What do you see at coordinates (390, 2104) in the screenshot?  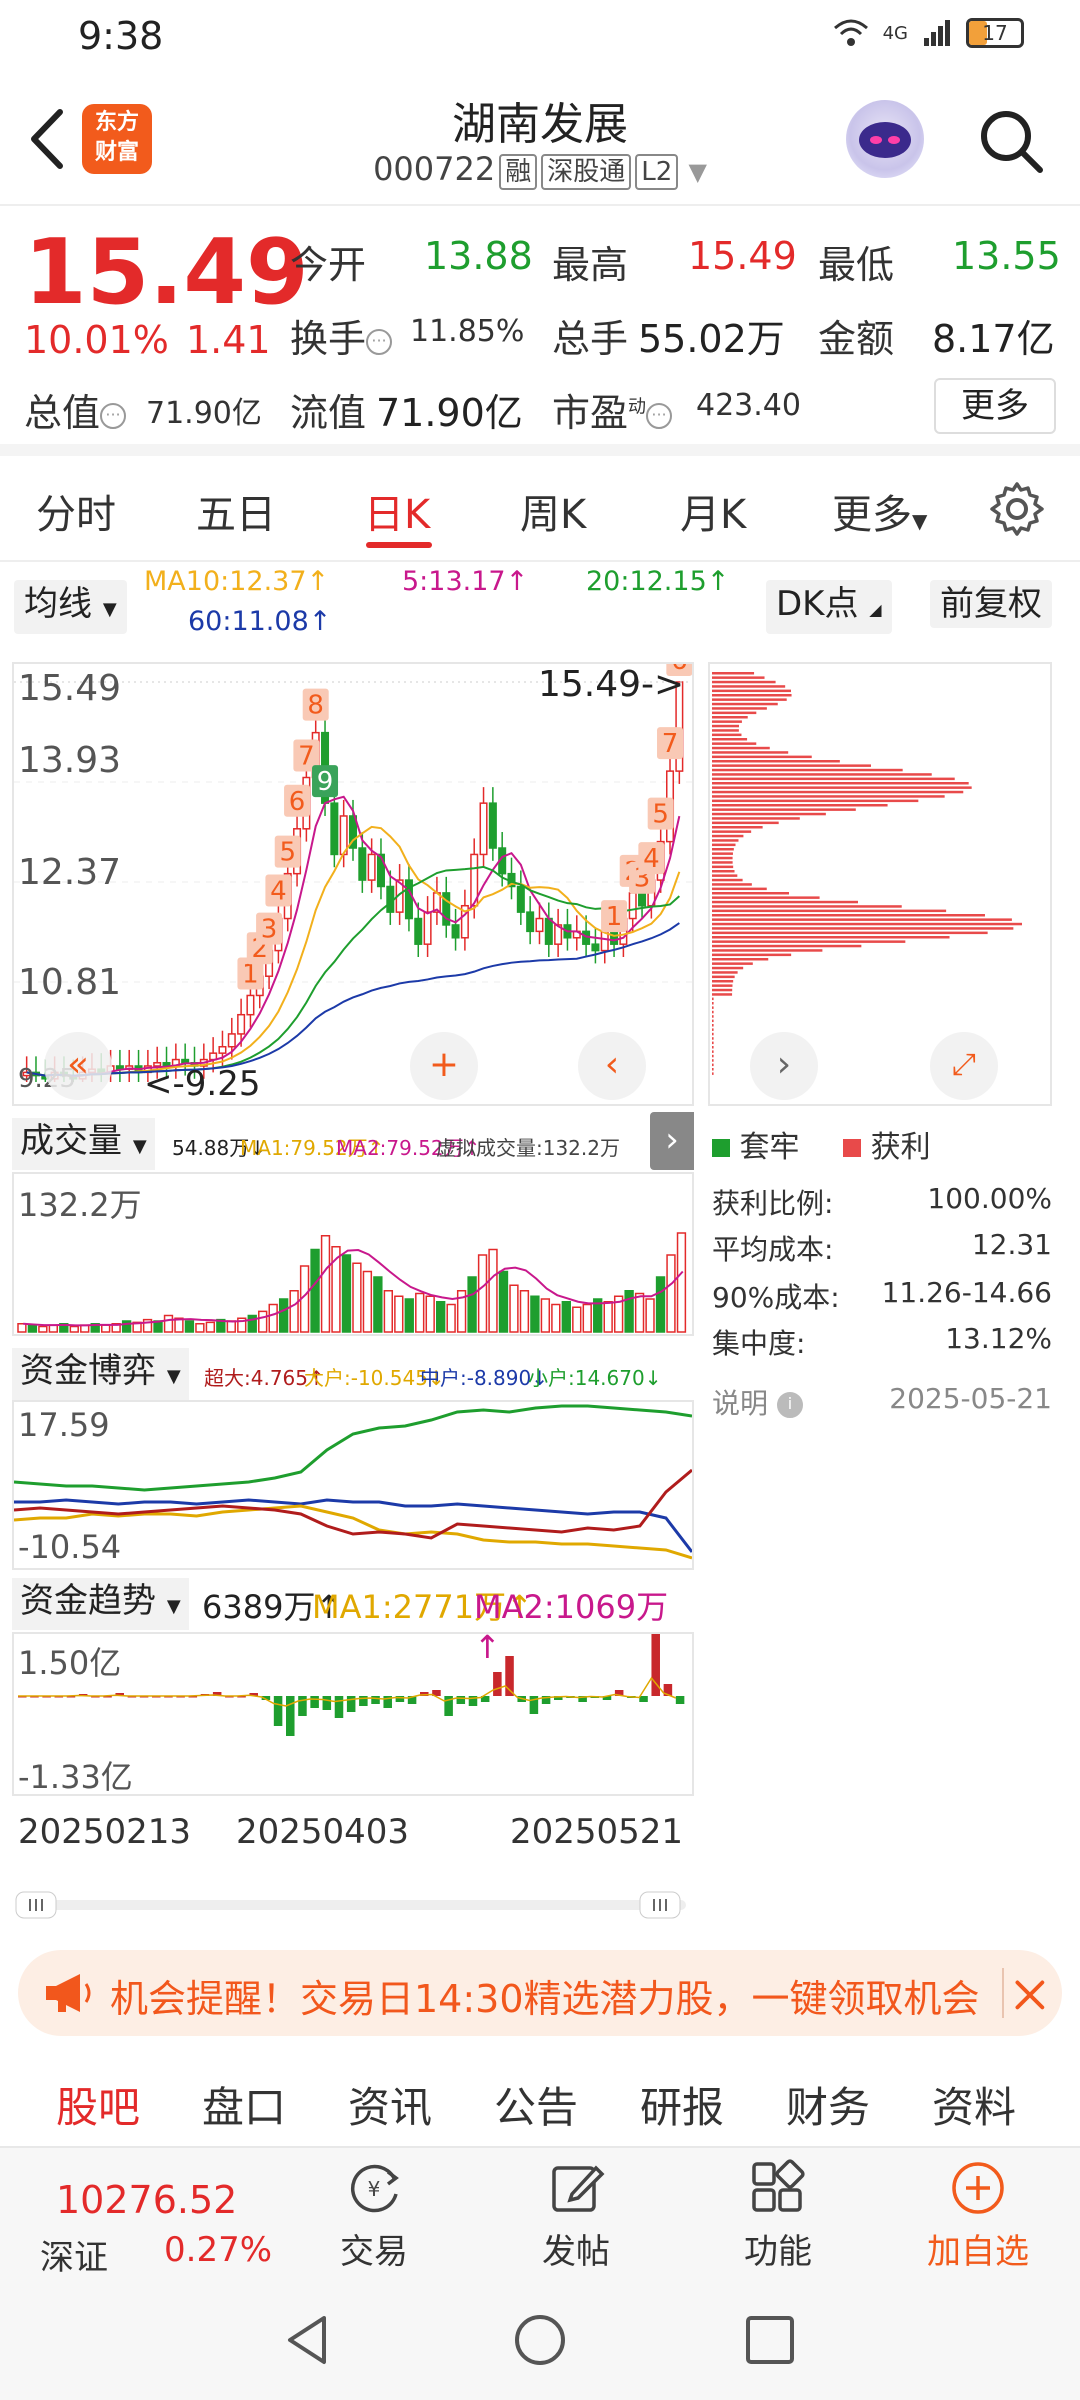 I see `tab-news: 资讯` at bounding box center [390, 2104].